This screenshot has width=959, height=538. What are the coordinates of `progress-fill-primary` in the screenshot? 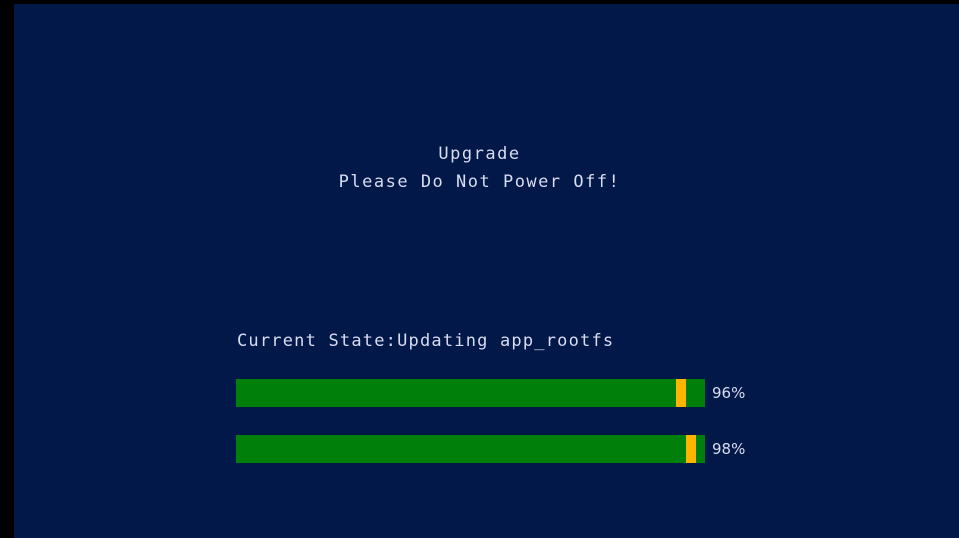 It's located at (456, 393).